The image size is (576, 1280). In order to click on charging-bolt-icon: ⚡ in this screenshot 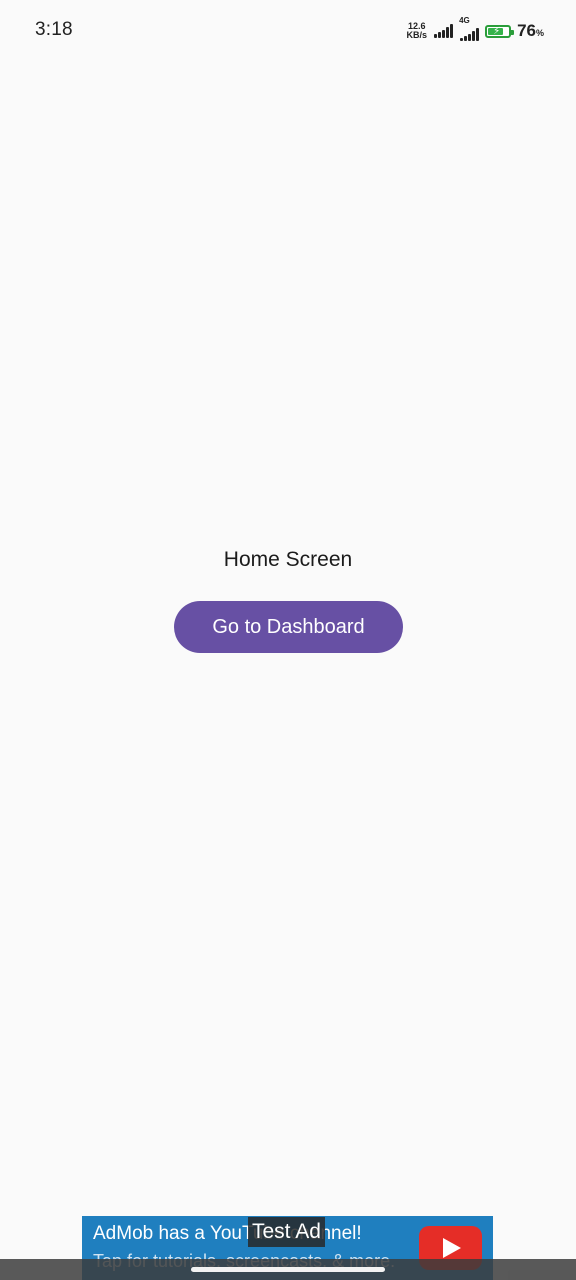, I will do `click(497, 31)`.